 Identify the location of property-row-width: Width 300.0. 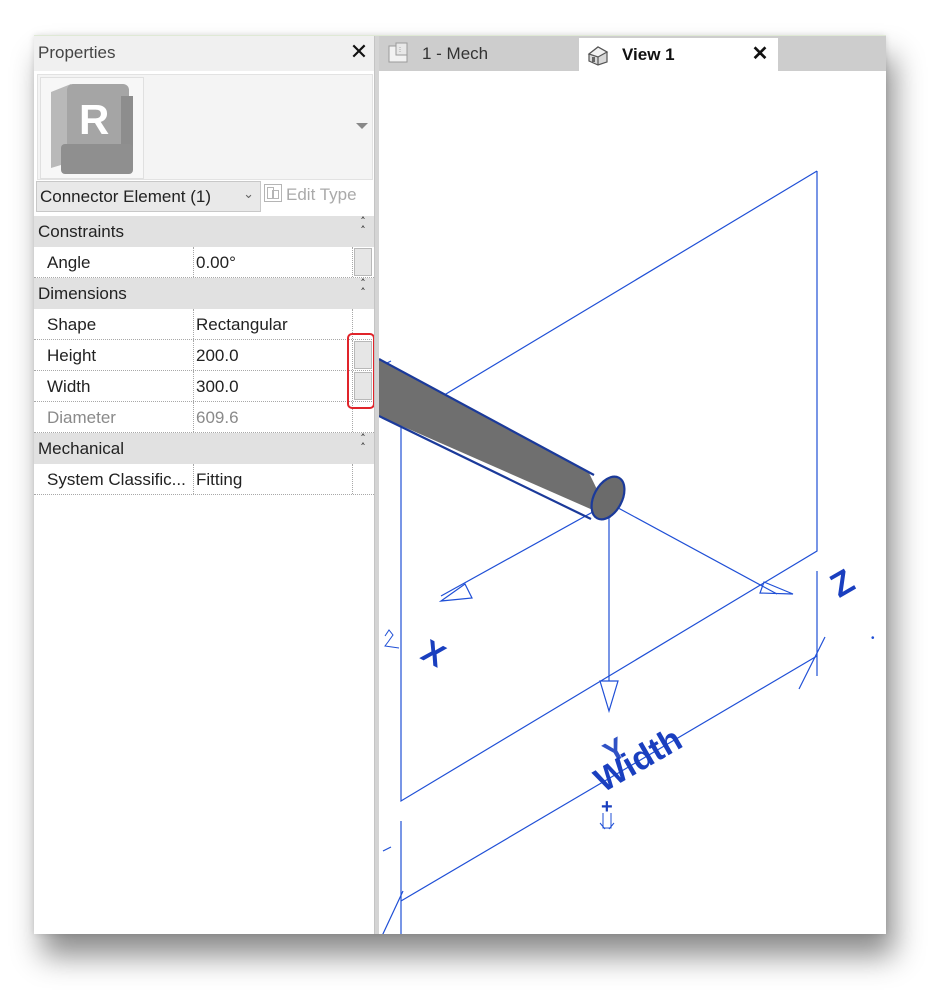
(204, 386).